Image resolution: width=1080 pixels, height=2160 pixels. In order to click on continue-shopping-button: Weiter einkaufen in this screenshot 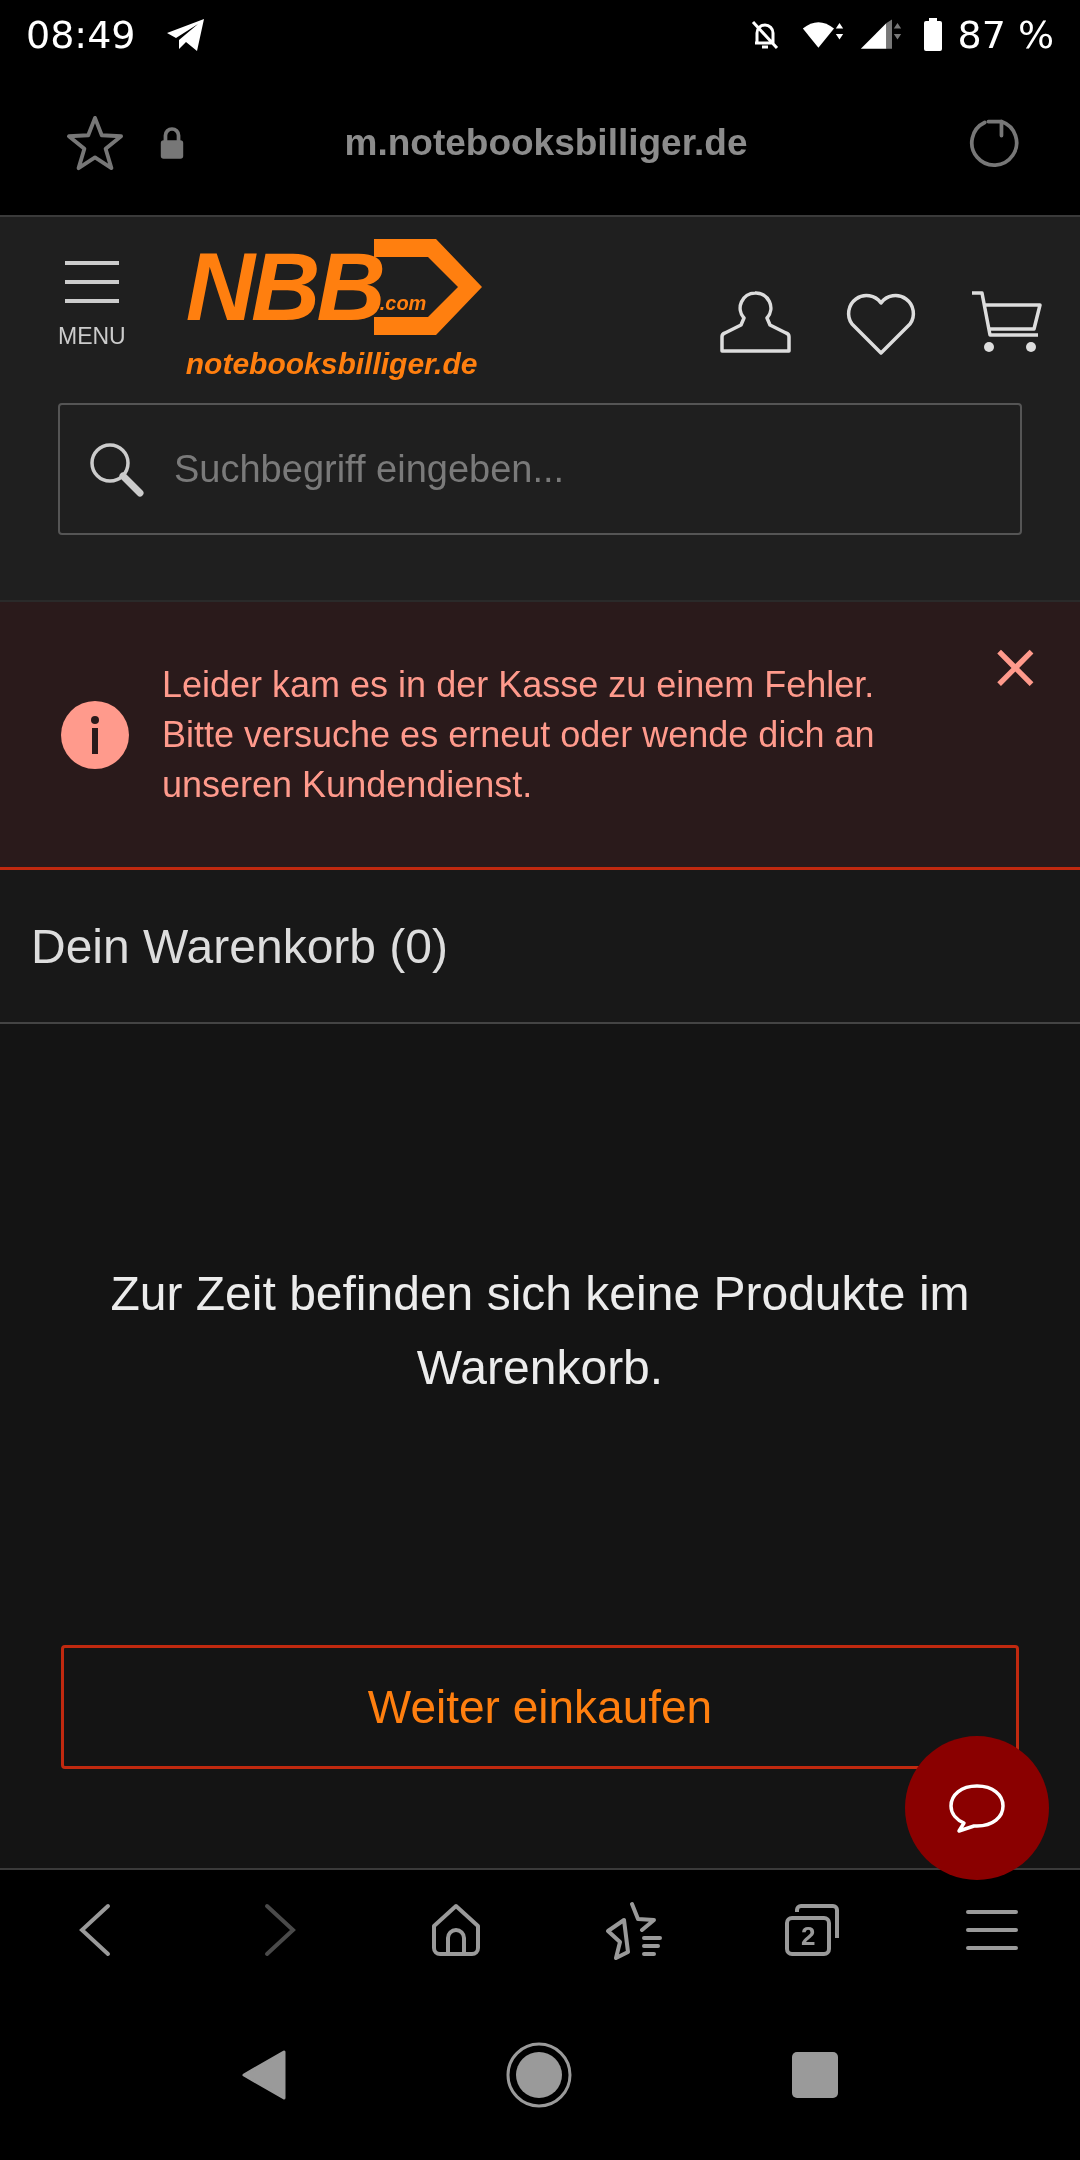, I will do `click(540, 1707)`.